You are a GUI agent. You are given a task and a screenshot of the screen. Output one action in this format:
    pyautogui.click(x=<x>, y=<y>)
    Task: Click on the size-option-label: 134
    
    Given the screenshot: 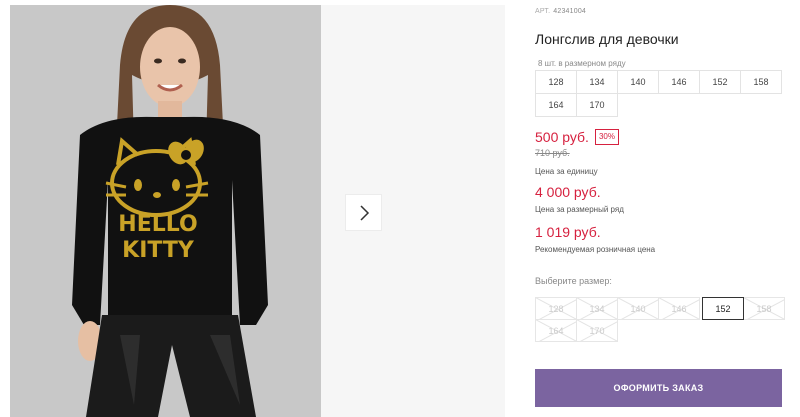 What is the action you would take?
    pyautogui.click(x=597, y=308)
    